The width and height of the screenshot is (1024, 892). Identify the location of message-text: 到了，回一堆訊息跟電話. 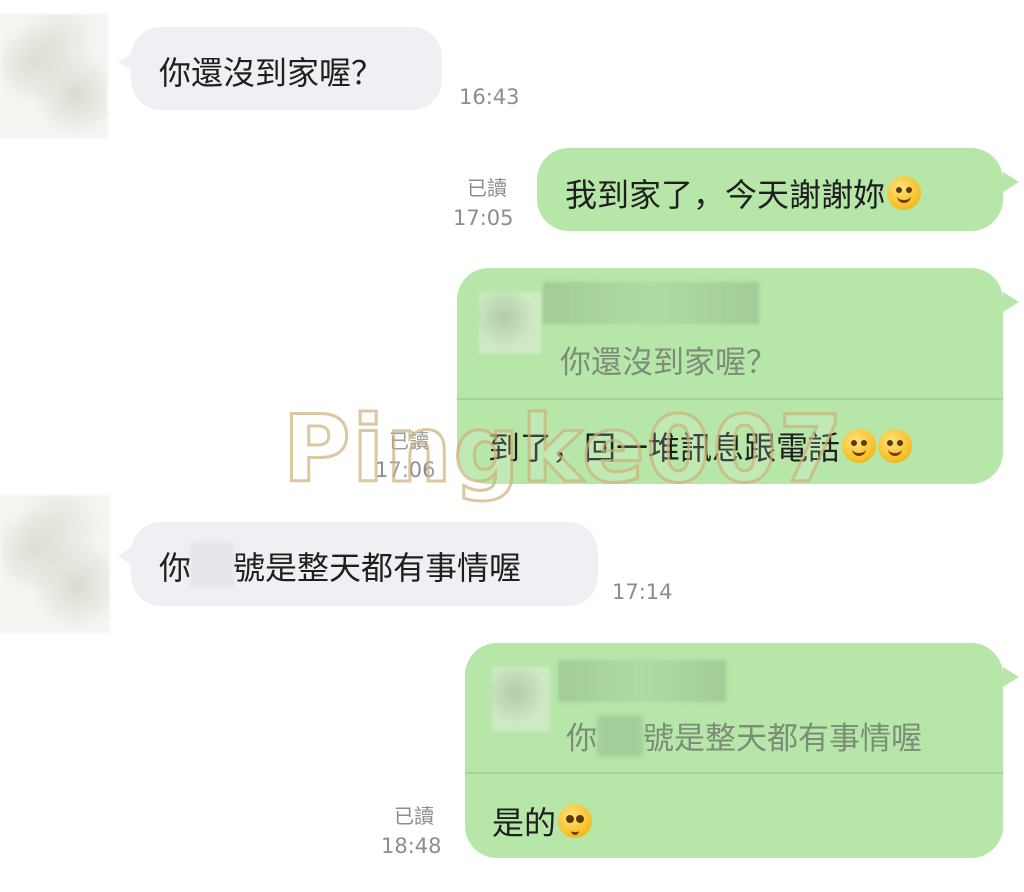
(664, 448).